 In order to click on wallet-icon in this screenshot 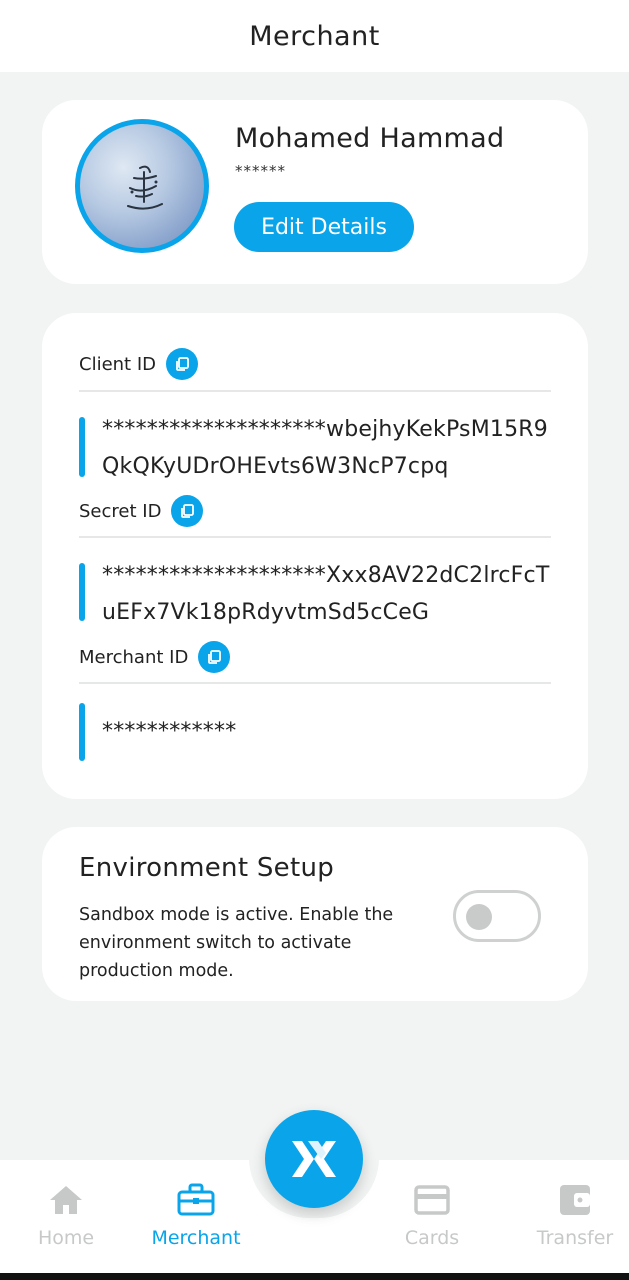, I will do `click(575, 1200)`.